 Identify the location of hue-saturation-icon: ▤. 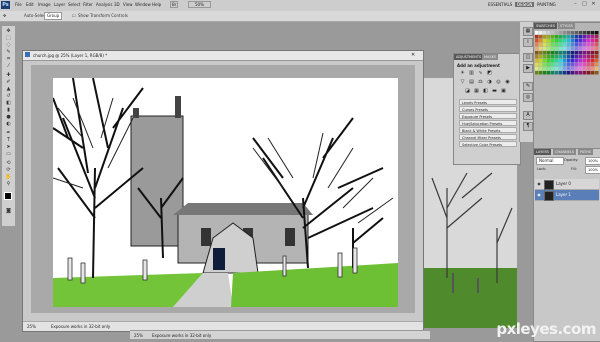
(471, 82).